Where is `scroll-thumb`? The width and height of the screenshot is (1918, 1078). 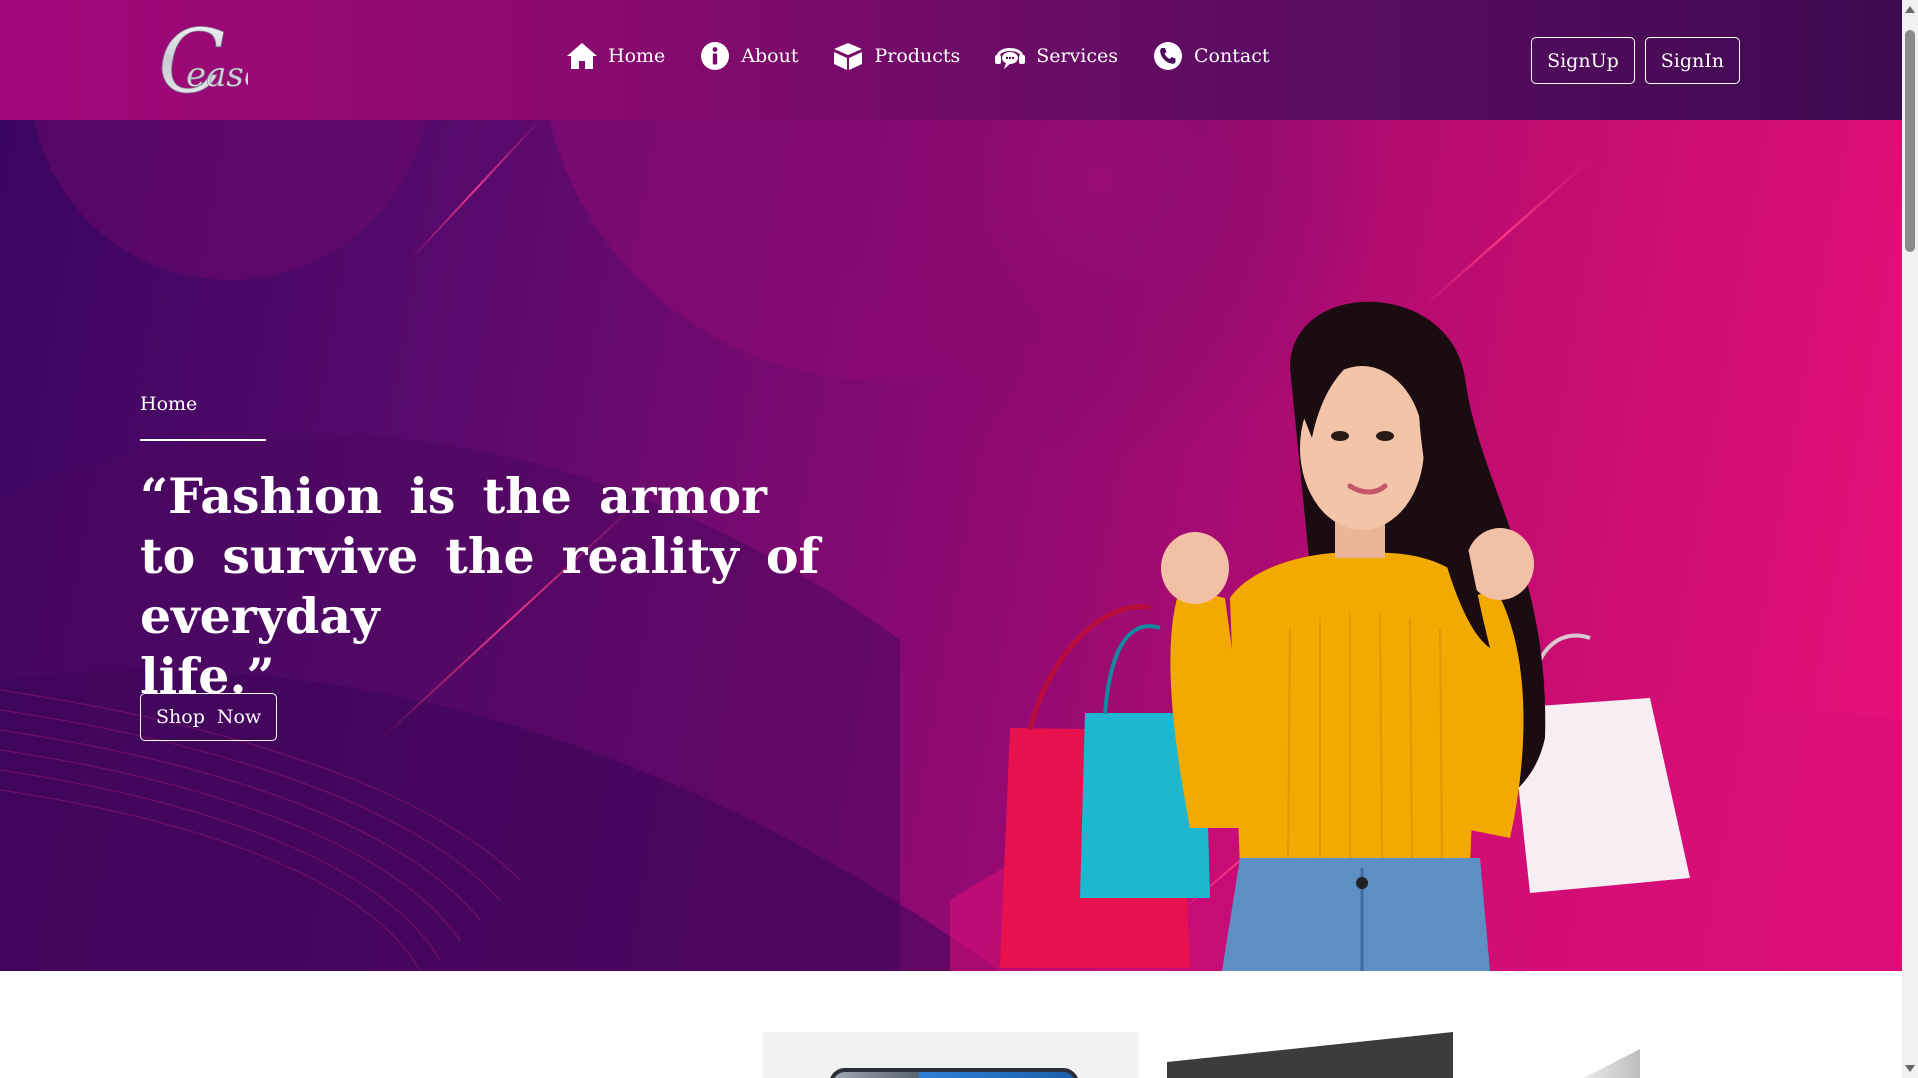 scroll-thumb is located at coordinates (1910, 141).